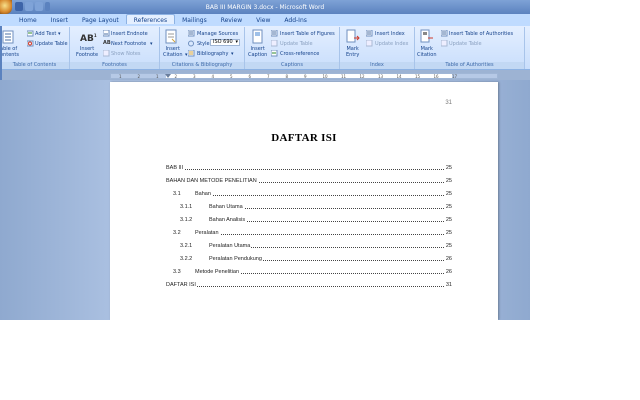 The width and height of the screenshot is (640, 400). What do you see at coordinates (177, 233) in the screenshot?
I see `toc-entry-number: 3.2` at bounding box center [177, 233].